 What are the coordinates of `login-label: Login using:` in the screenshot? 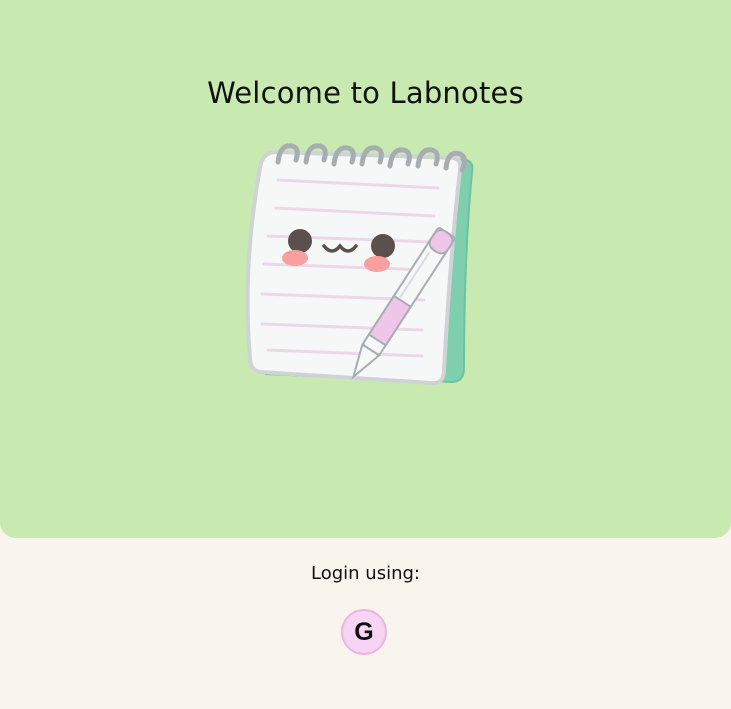 It's located at (365, 573).